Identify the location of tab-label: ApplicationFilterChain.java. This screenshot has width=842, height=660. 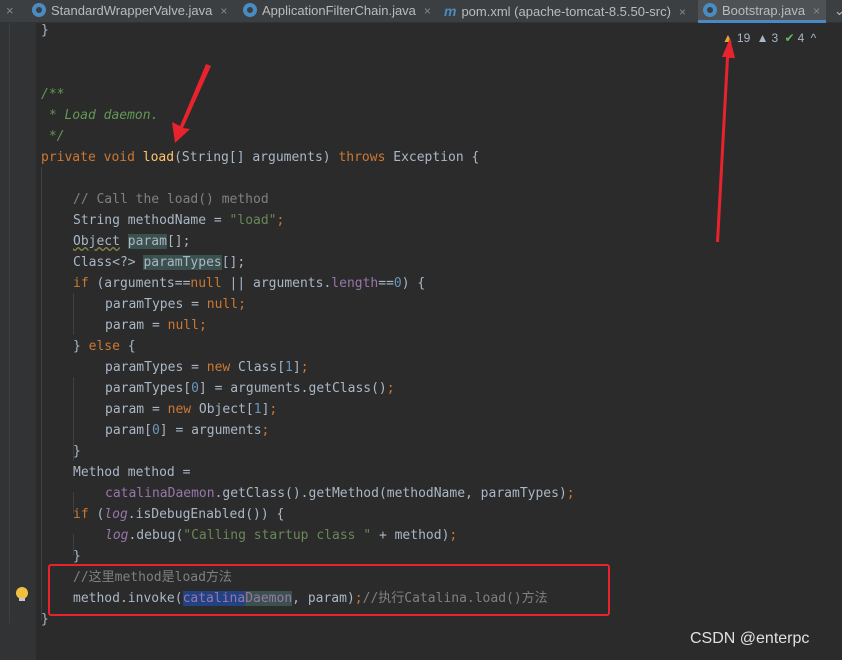
(339, 10).